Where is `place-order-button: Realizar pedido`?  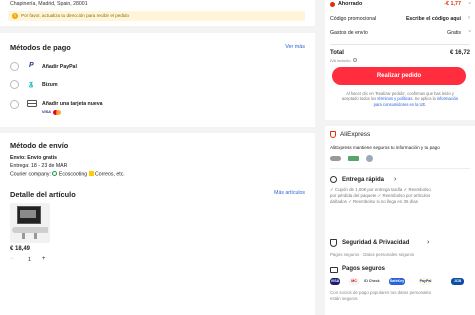
place-order-button: Realizar pedido is located at coordinates (399, 76).